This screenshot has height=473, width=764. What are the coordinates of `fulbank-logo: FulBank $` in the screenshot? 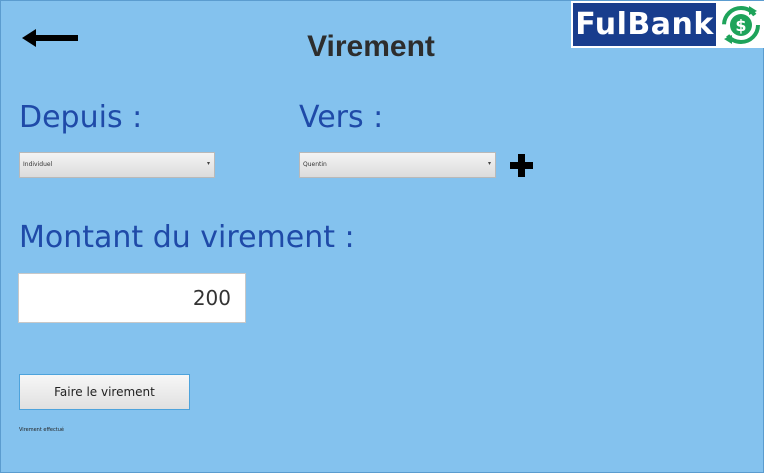 It's located at (667, 24).